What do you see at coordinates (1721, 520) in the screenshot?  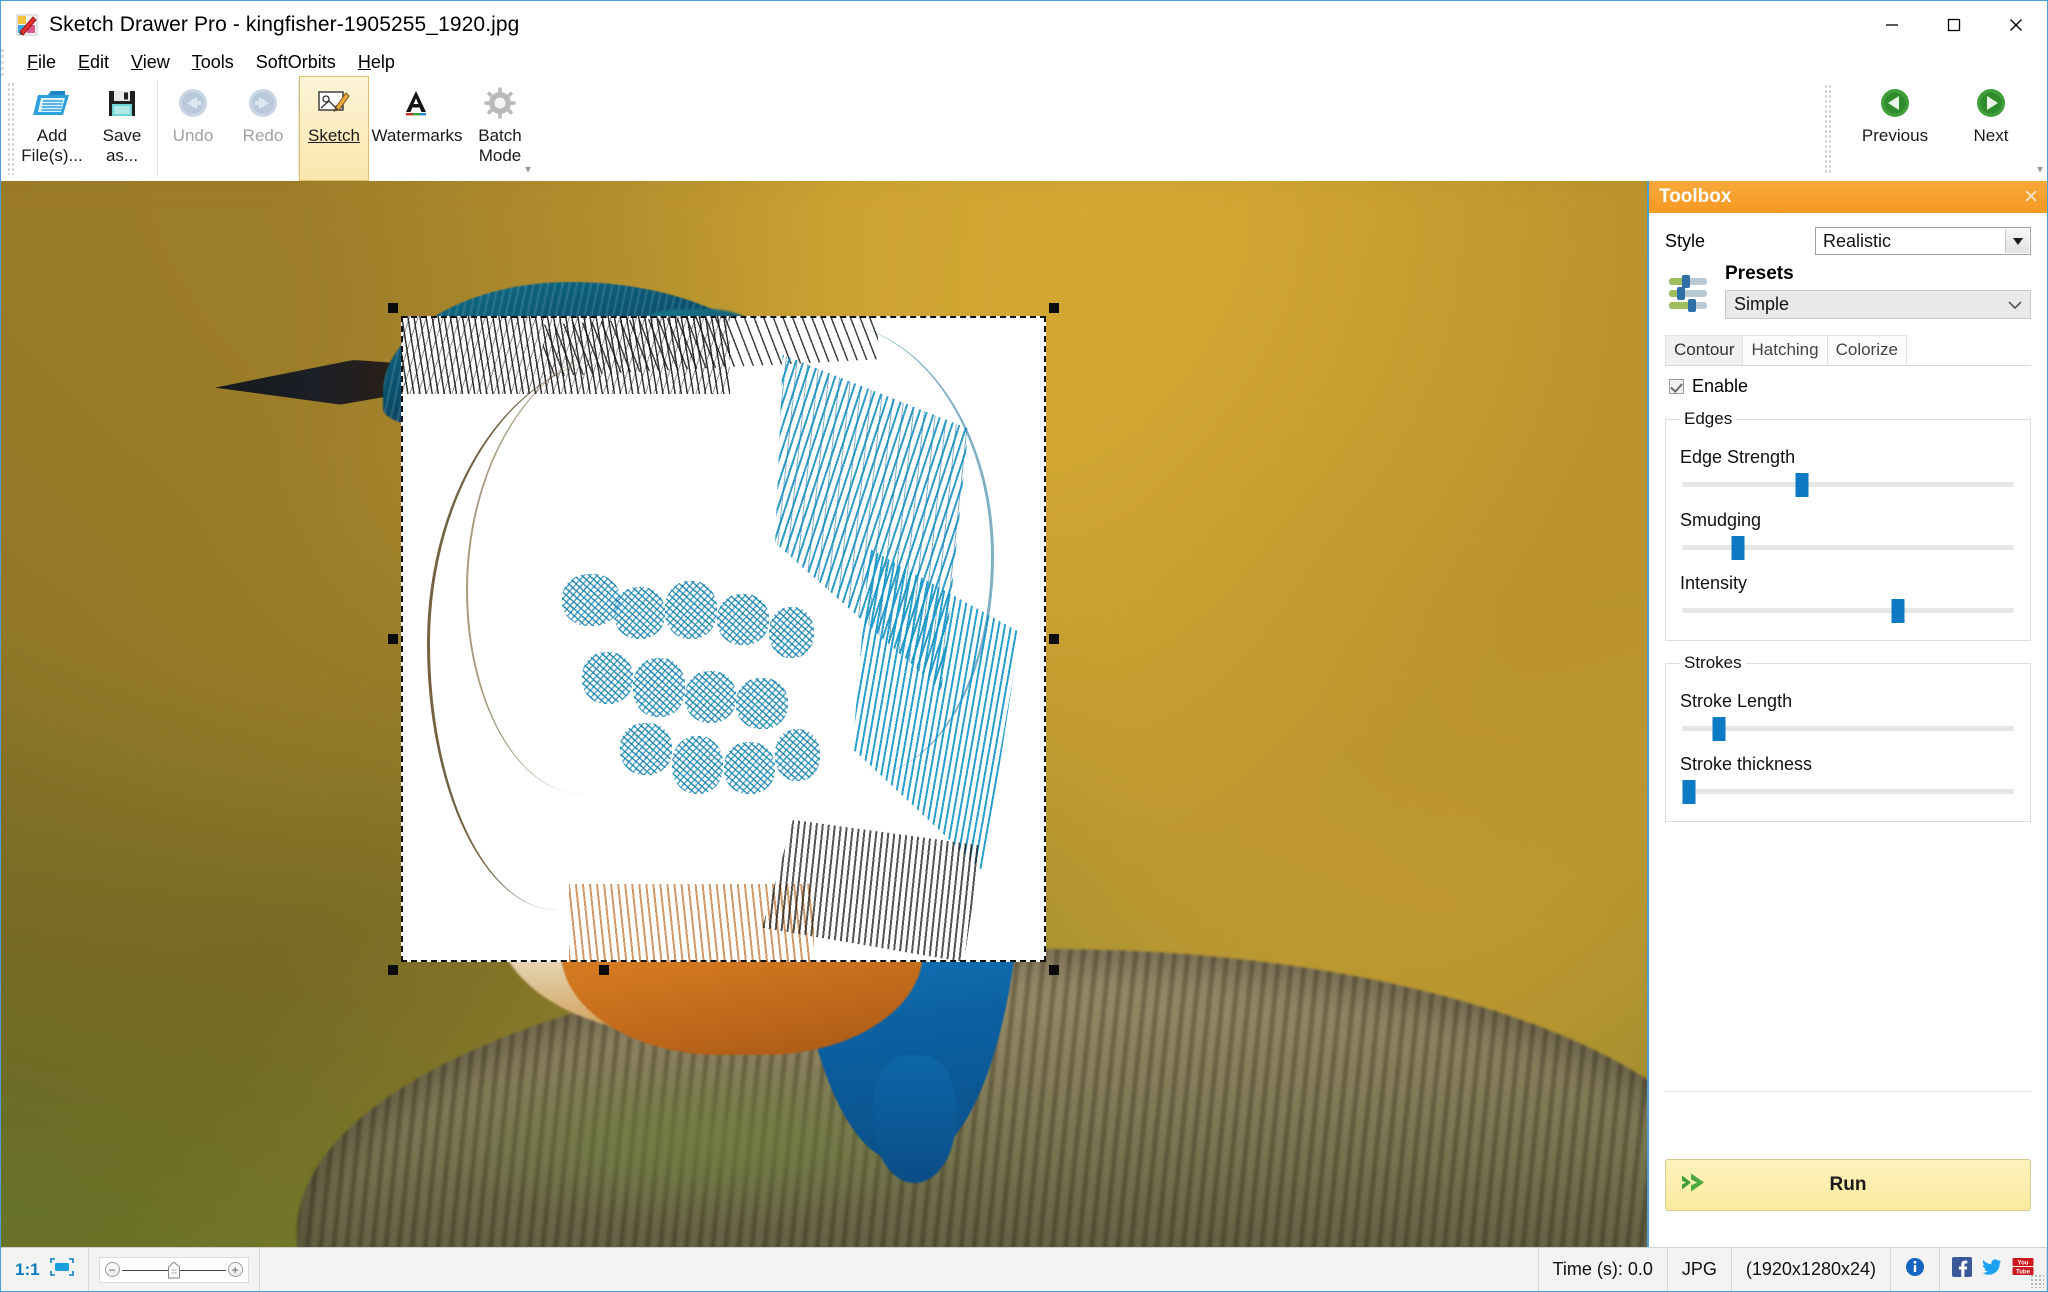 I see `smudging-label: Smudging` at bounding box center [1721, 520].